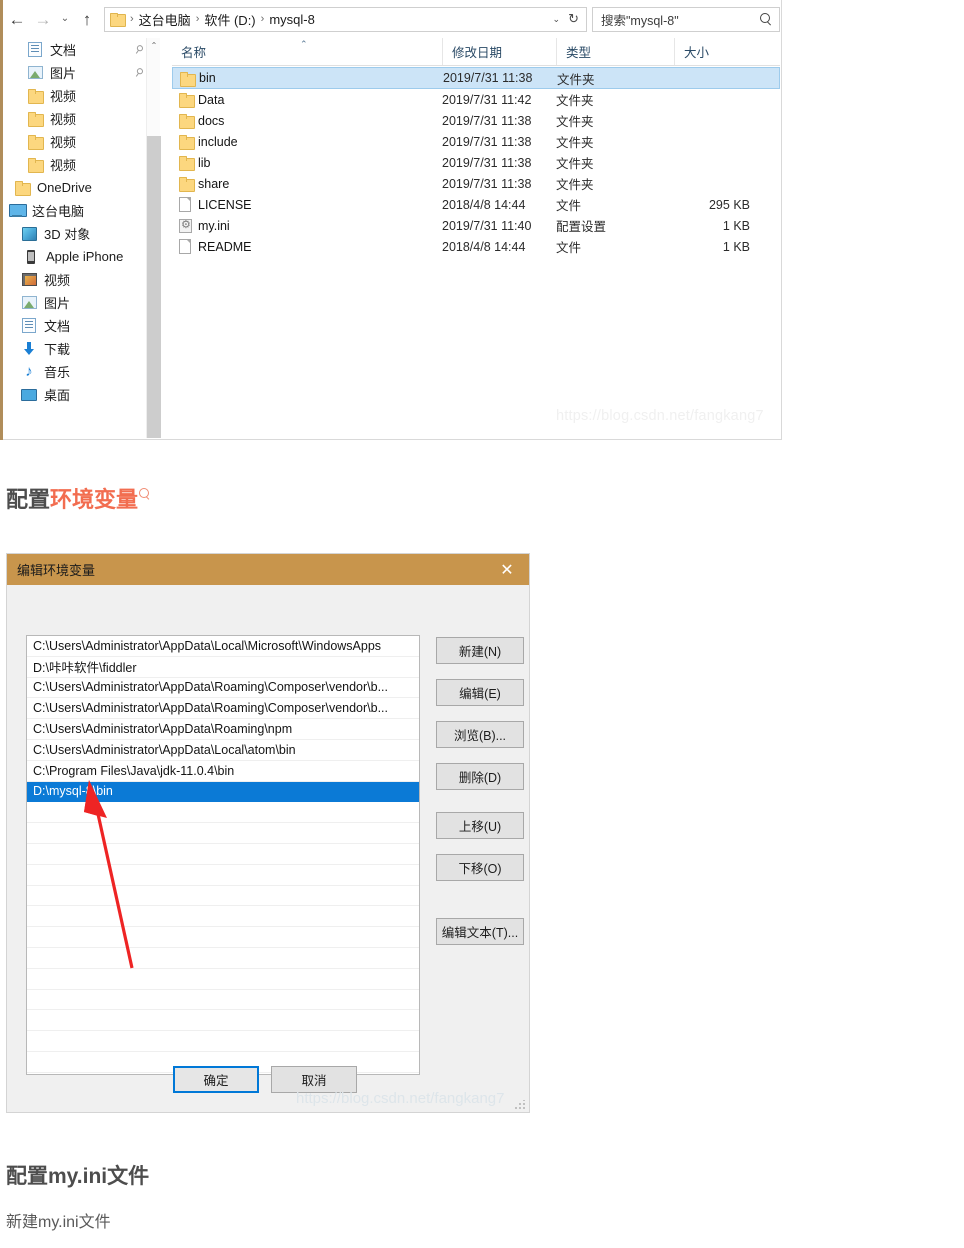 The width and height of the screenshot is (964, 1248). Describe the element at coordinates (720, 51) in the screenshot. I see `column-header-size: 大小` at that location.